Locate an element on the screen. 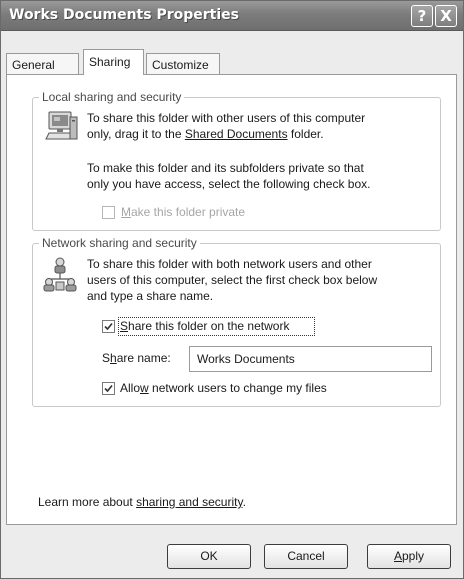 The height and width of the screenshot is (579, 464). network-sharing-group-title: Network sharing and security is located at coordinates (119, 243).